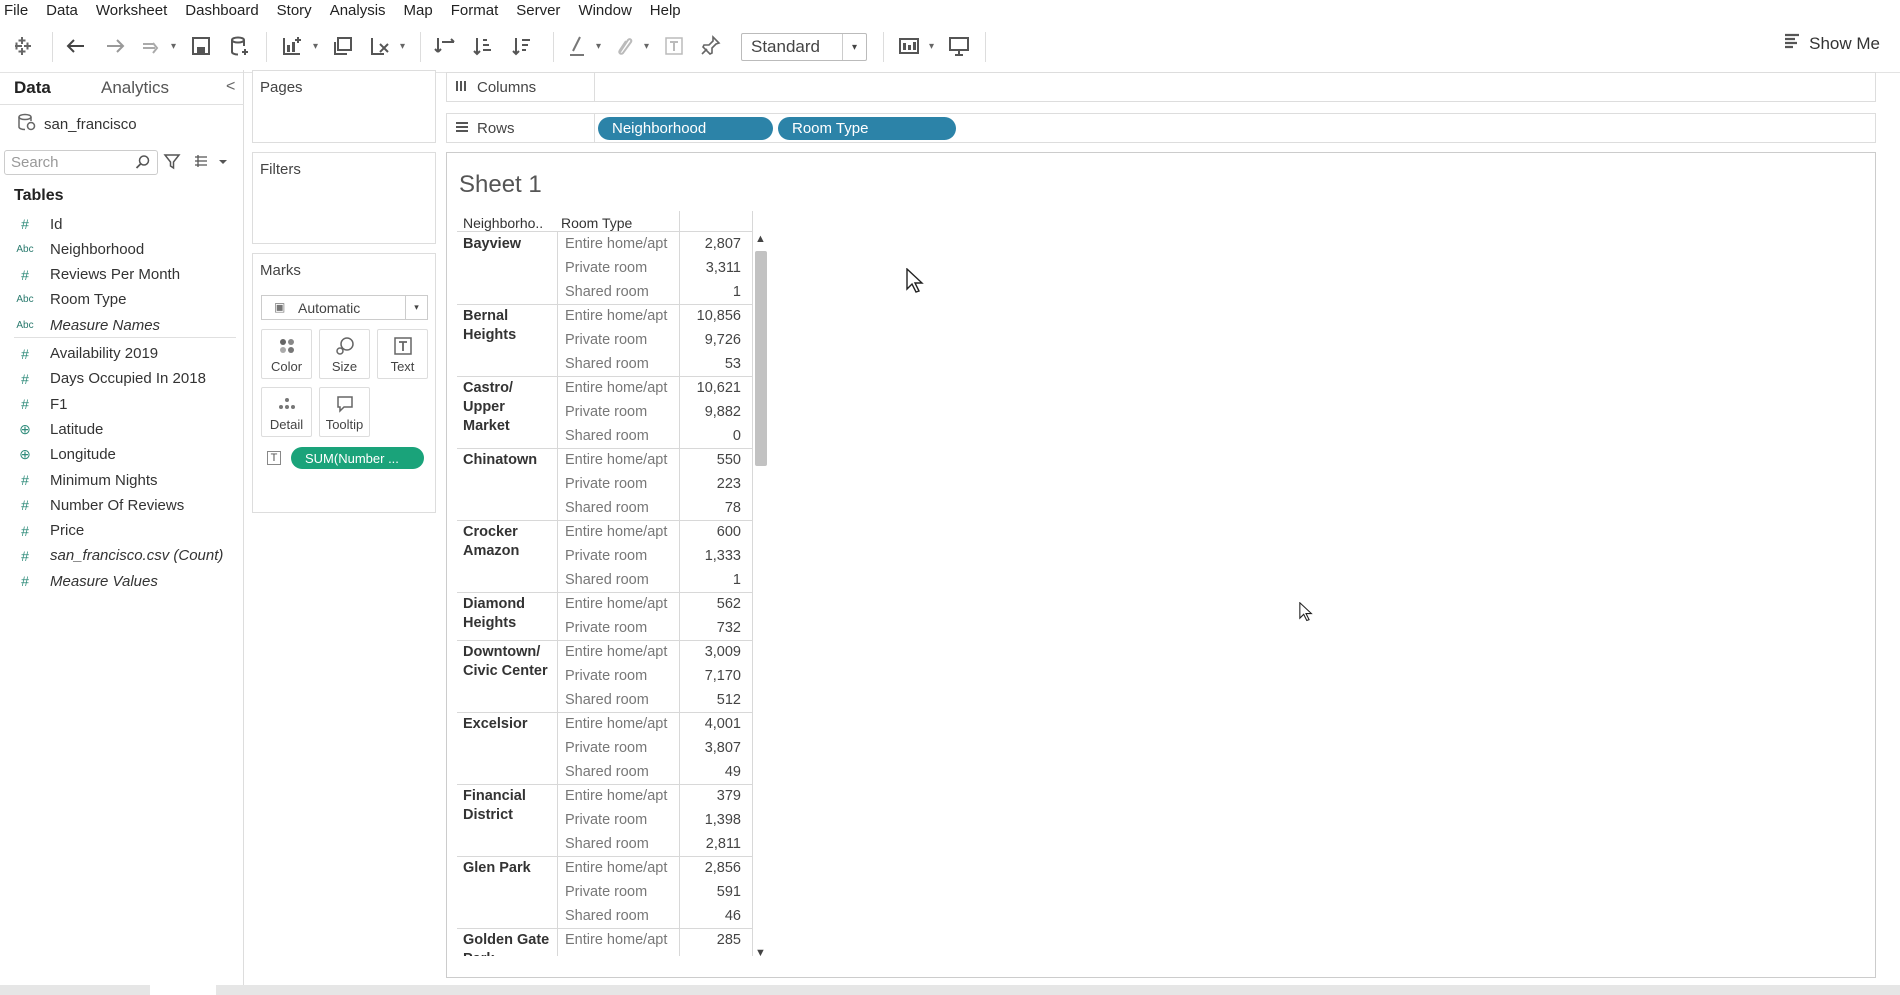  What do you see at coordinates (1831, 43) in the screenshot?
I see `show-me-button: Show Me` at bounding box center [1831, 43].